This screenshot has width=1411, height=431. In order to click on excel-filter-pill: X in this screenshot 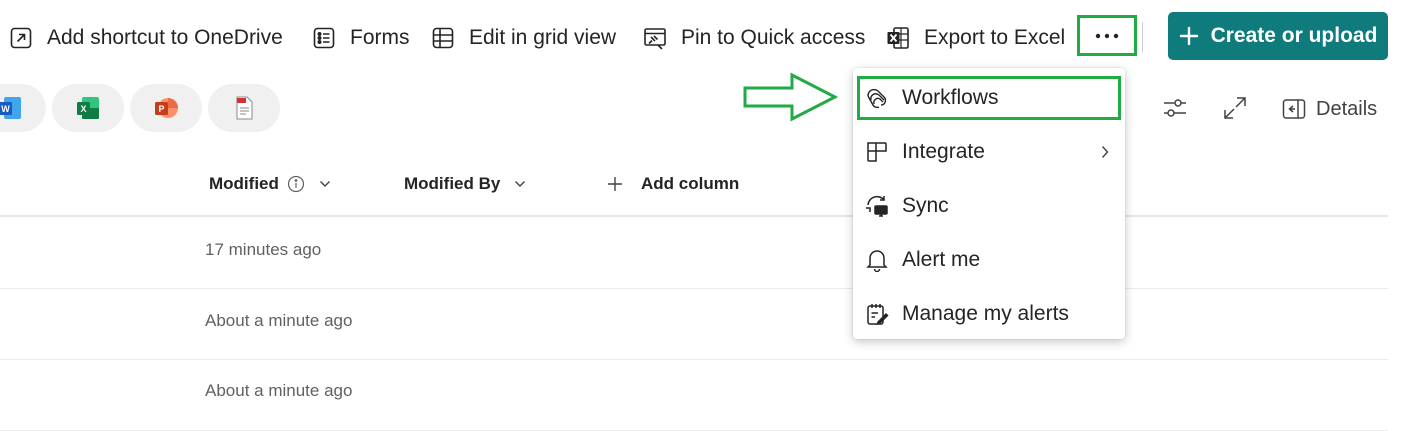, I will do `click(88, 108)`.